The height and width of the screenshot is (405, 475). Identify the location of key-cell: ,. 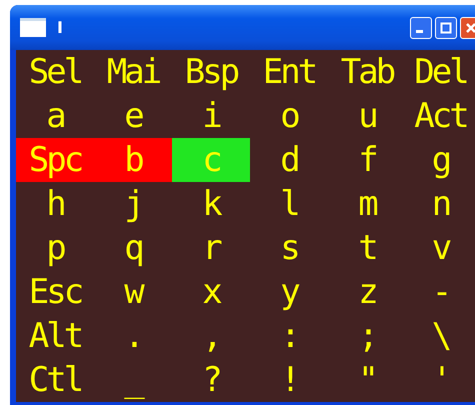
(211, 336).